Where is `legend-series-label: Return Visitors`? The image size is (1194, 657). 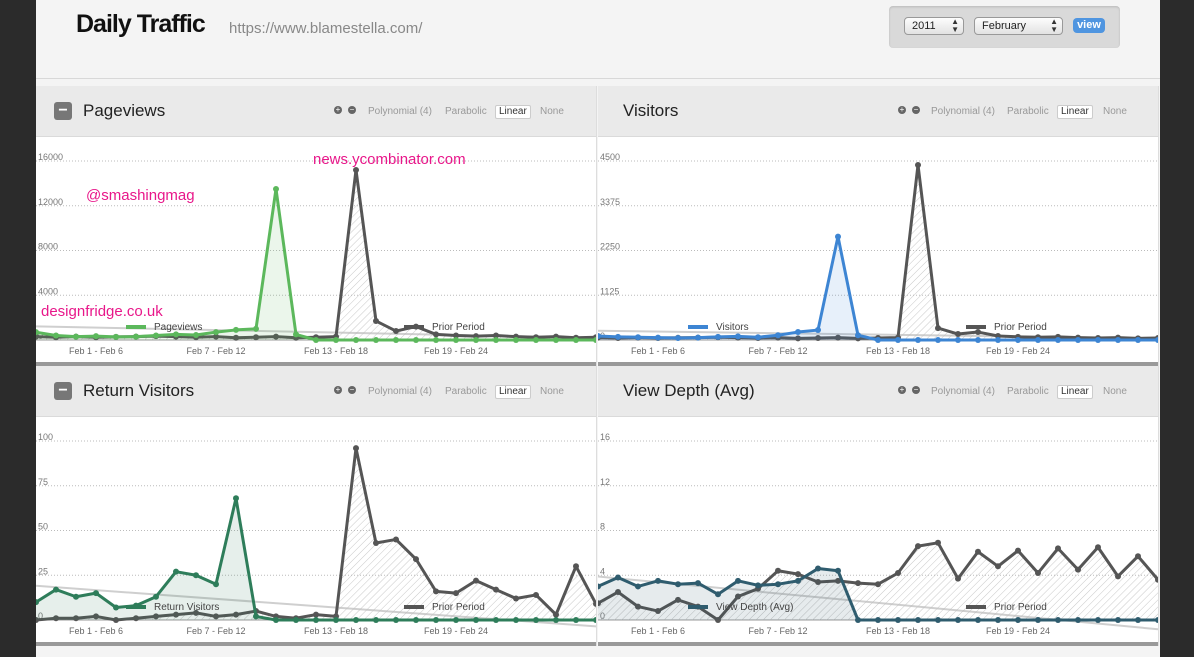
legend-series-label: Return Visitors is located at coordinates (186, 607).